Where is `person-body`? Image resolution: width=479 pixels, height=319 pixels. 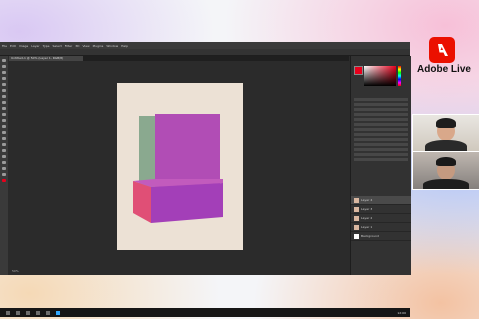
person-body is located at coordinates (446, 184).